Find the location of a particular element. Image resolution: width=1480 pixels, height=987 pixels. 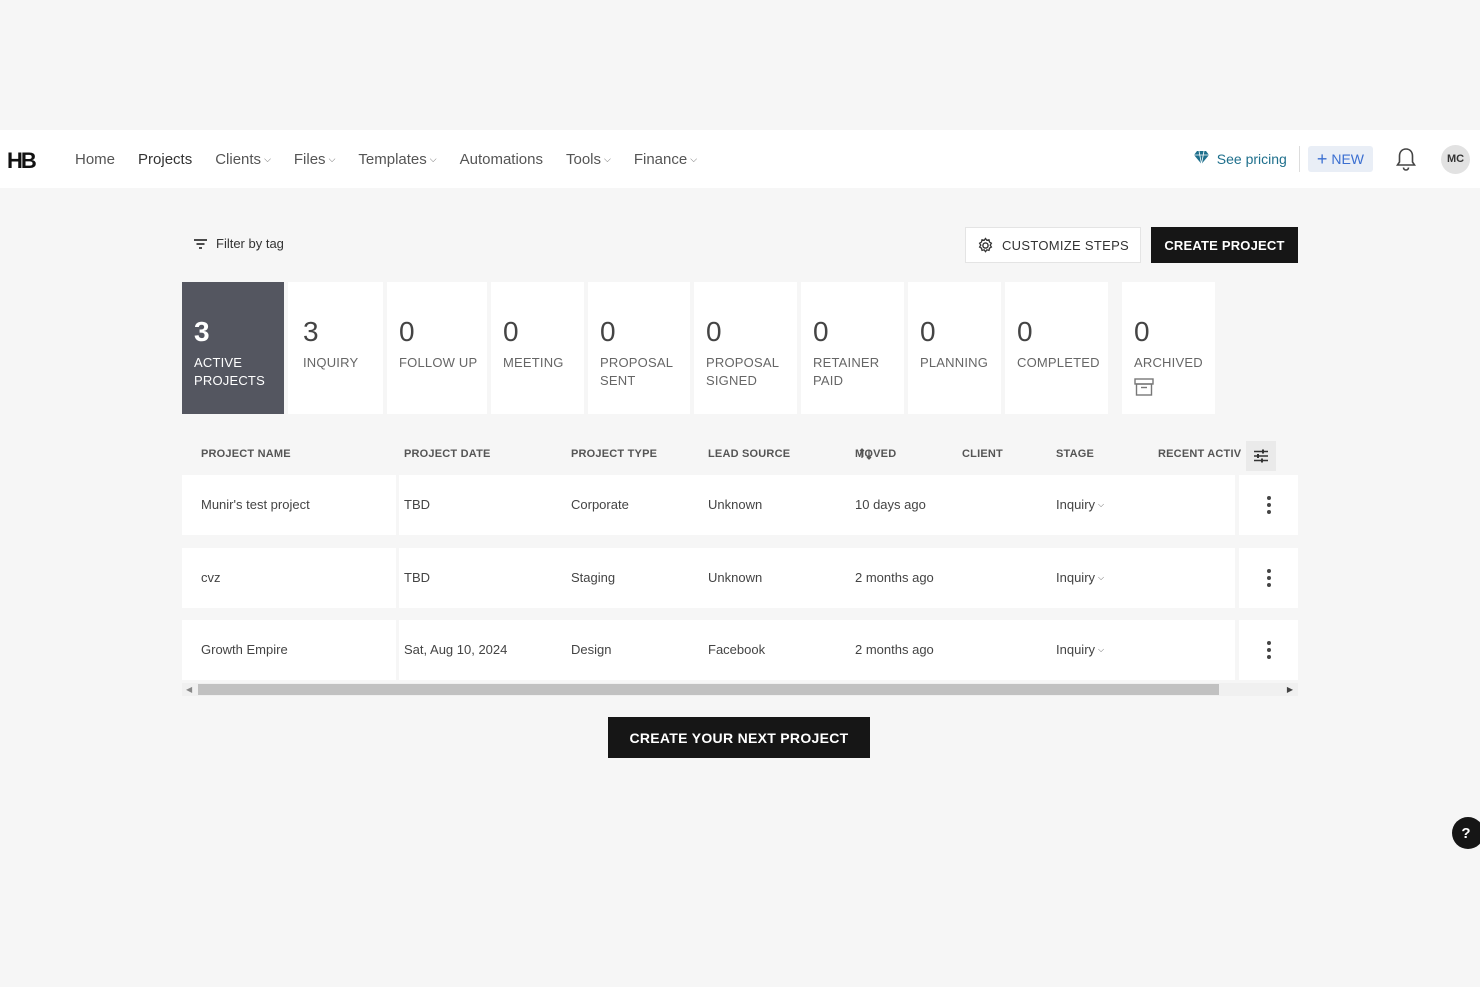

project-type: Staging is located at coordinates (593, 577).